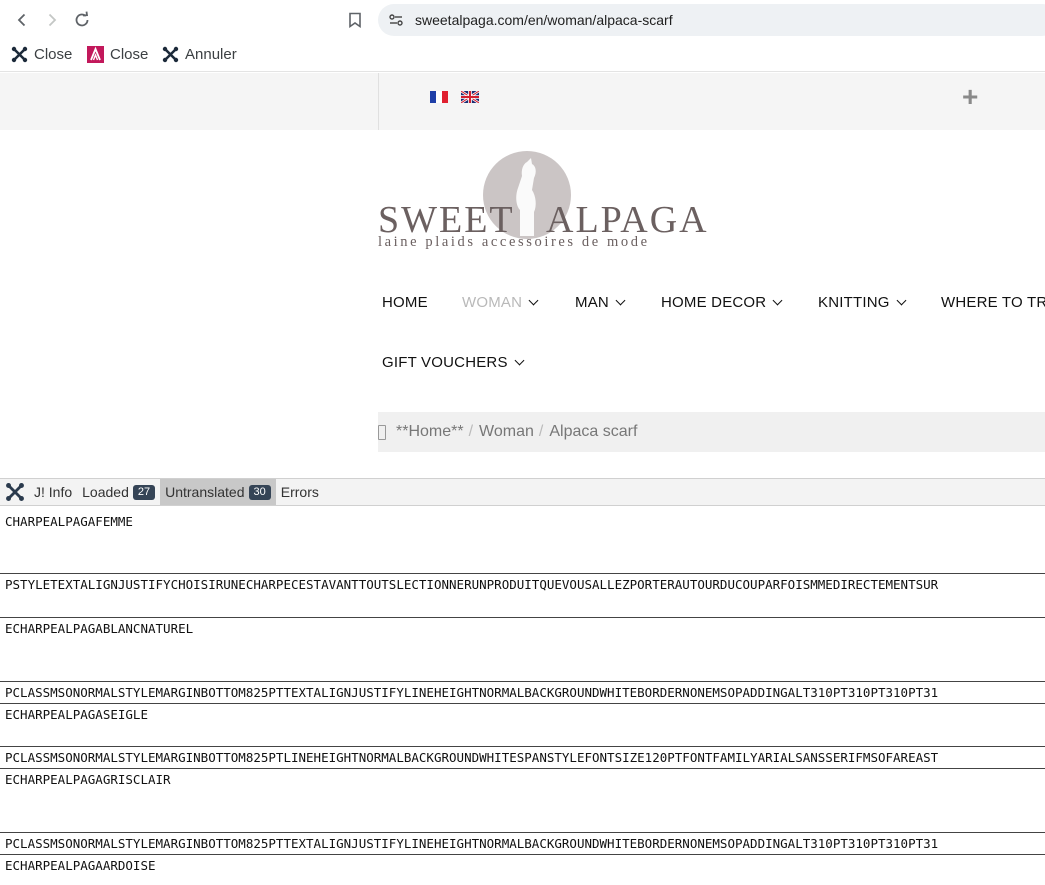 The width and height of the screenshot is (1045, 885). I want to click on site-info-icon, so click(396, 20).